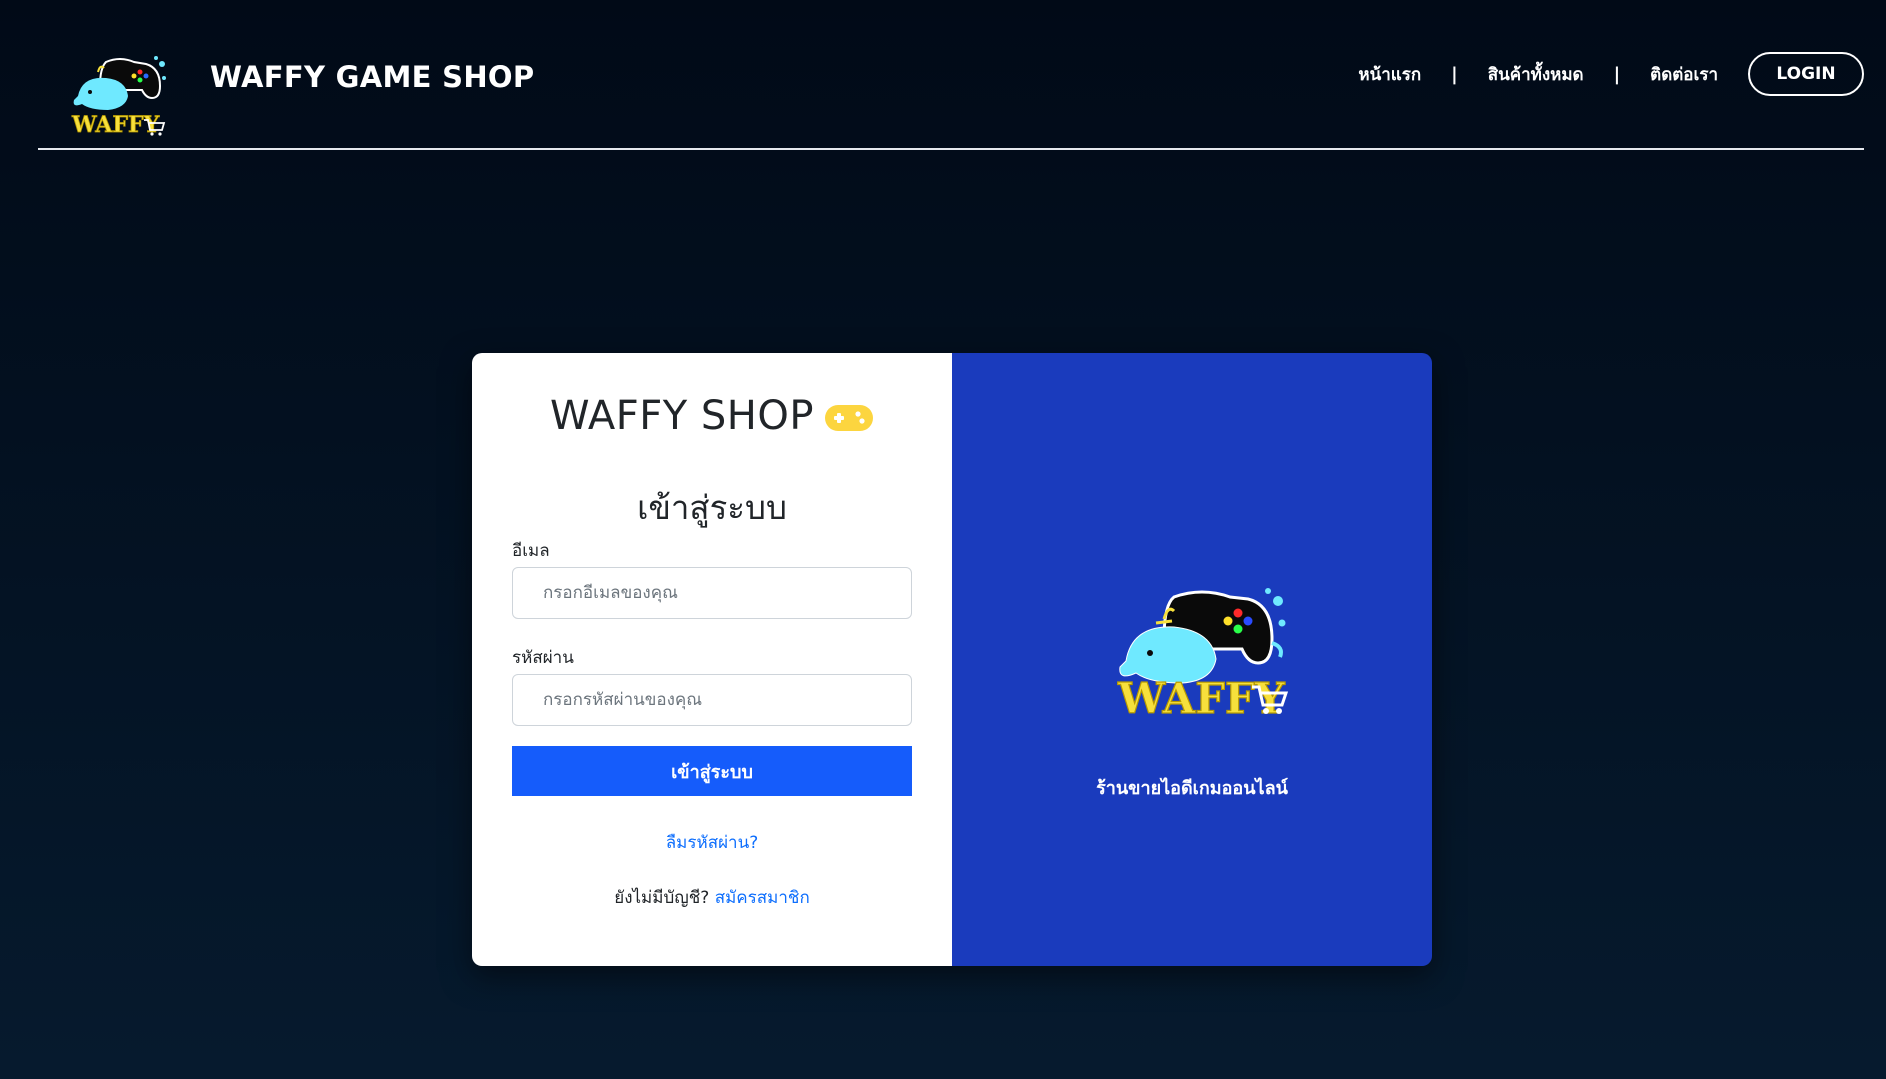  Describe the element at coordinates (712, 700) in the screenshot. I see `password-input` at that location.